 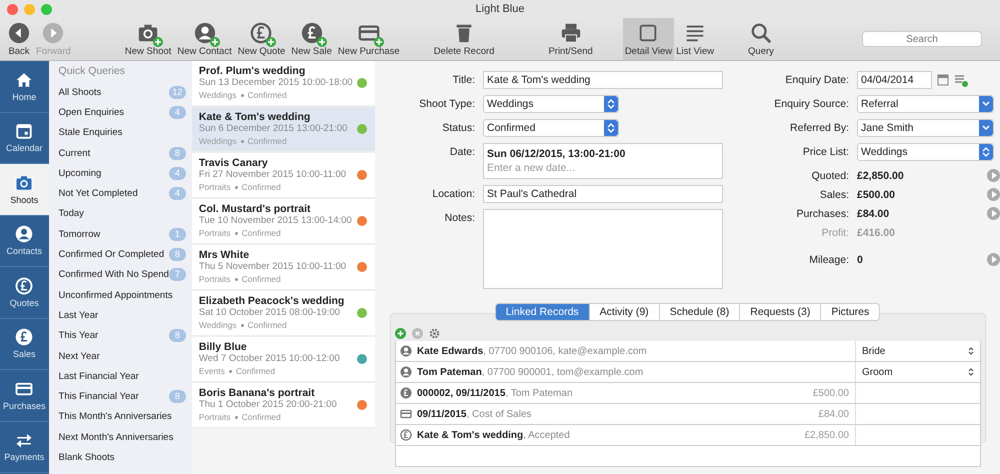 What do you see at coordinates (177, 335) in the screenshot?
I see `count-badge: 8` at bounding box center [177, 335].